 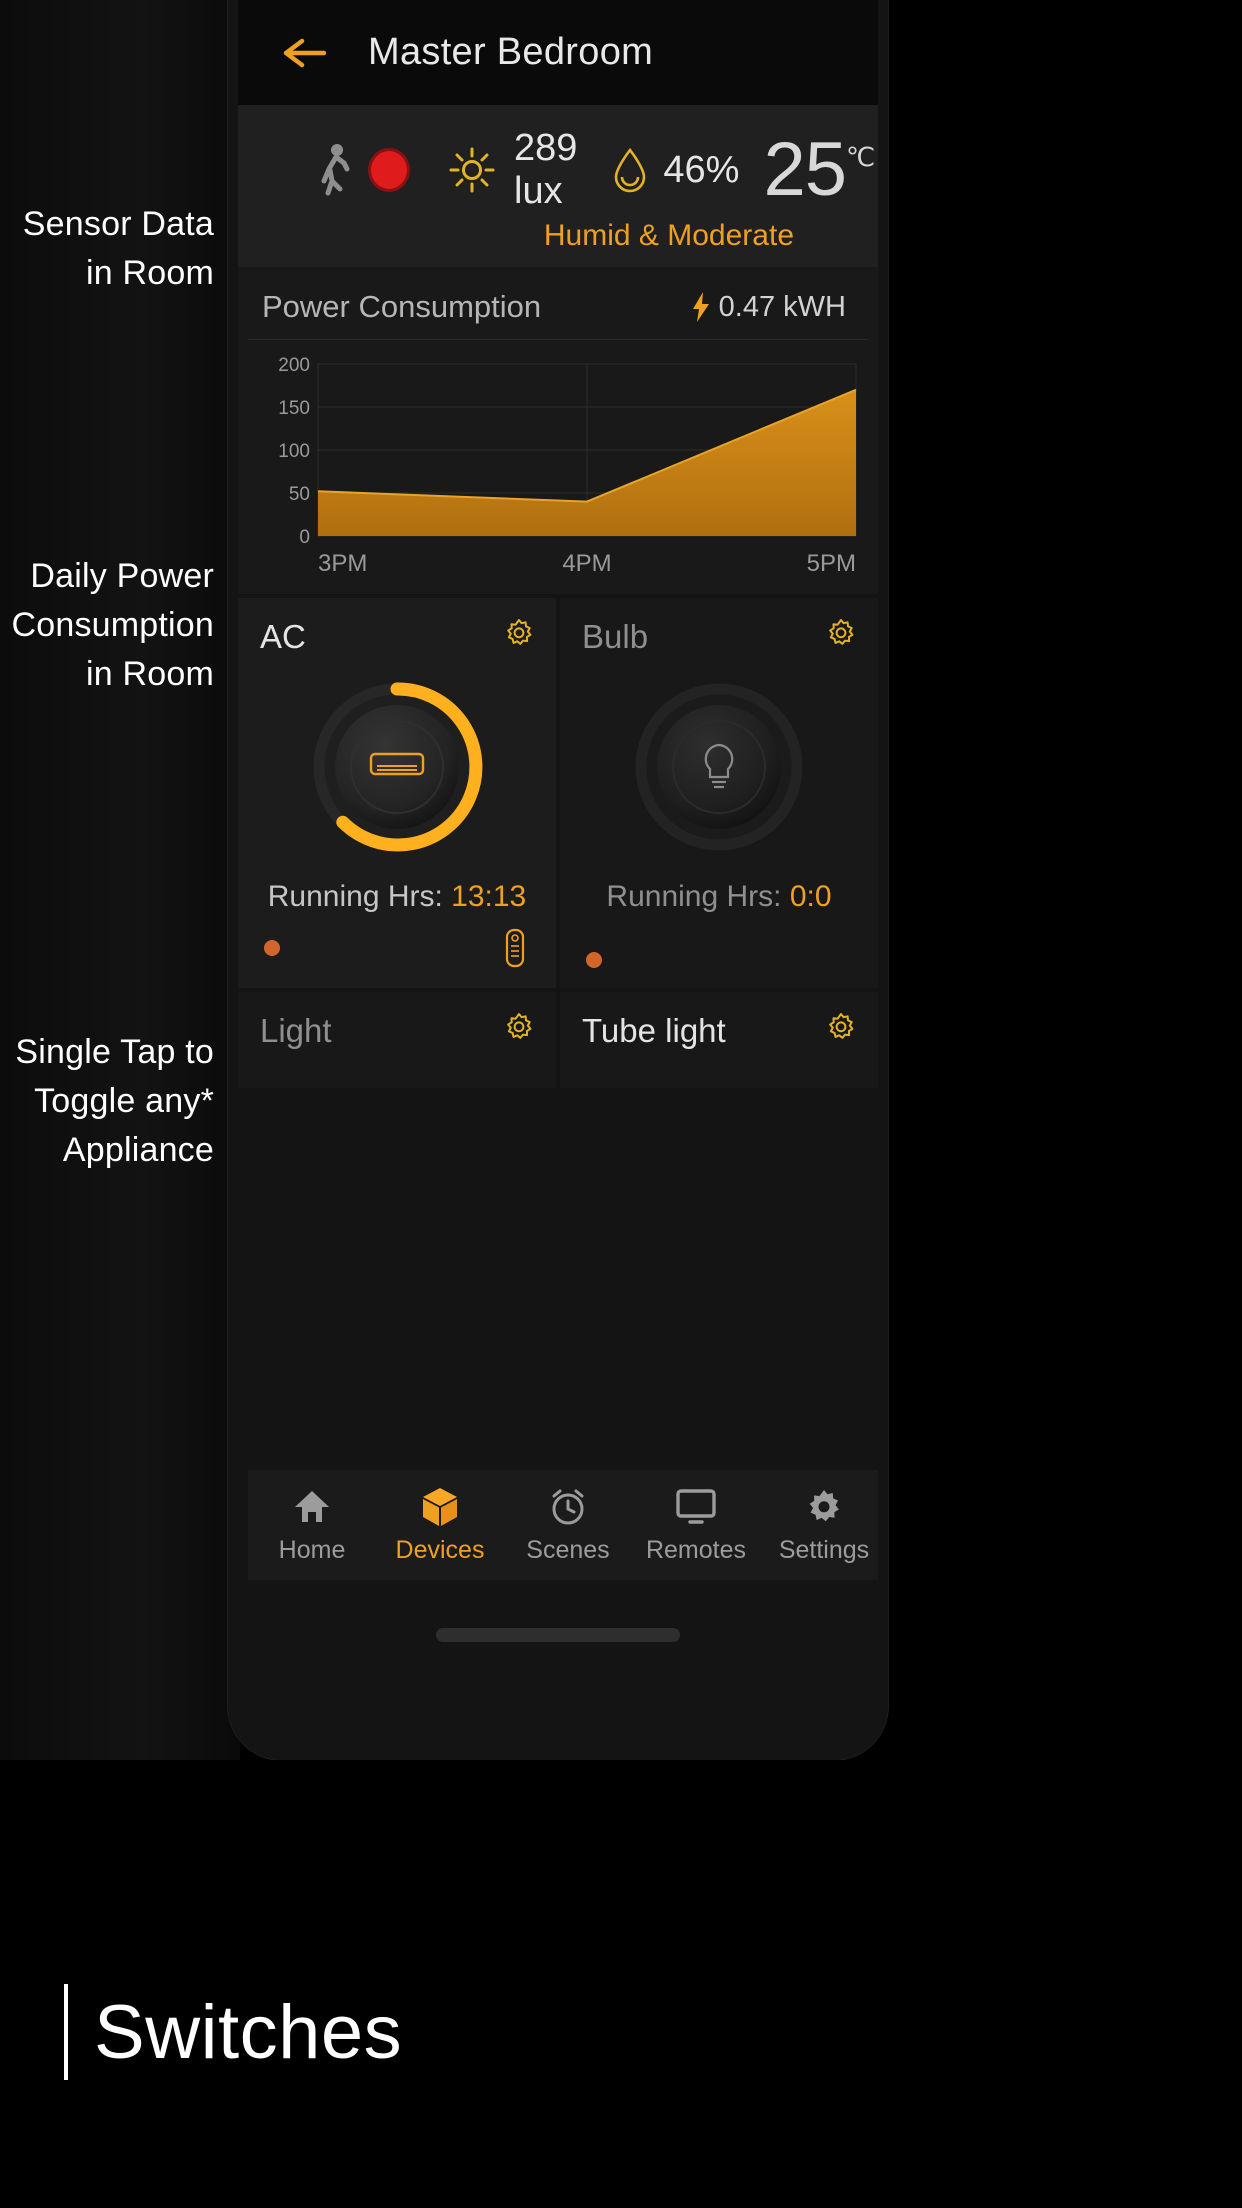 I want to click on device-card-header: AC, so click(x=397, y=637).